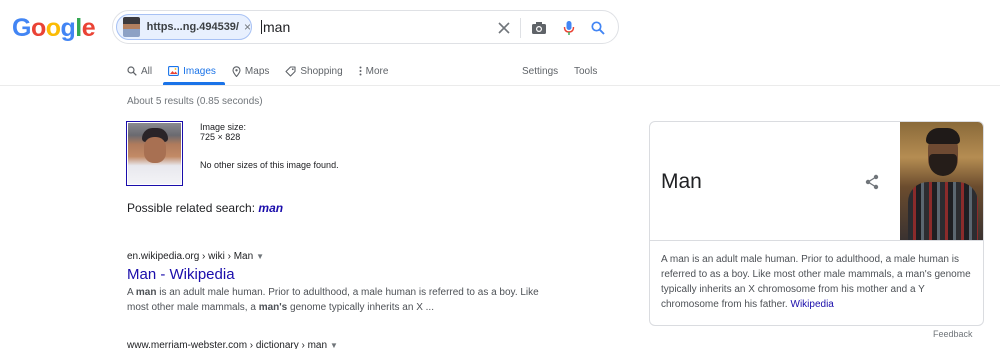 This screenshot has height=349, width=1000. Describe the element at coordinates (321, 71) in the screenshot. I see `tab-label: Shopping` at that location.